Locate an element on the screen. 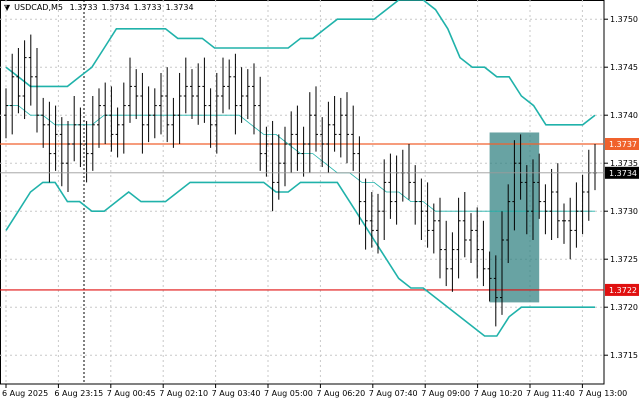  x-tick-label: 7 Aug 05:00 is located at coordinates (288, 393).